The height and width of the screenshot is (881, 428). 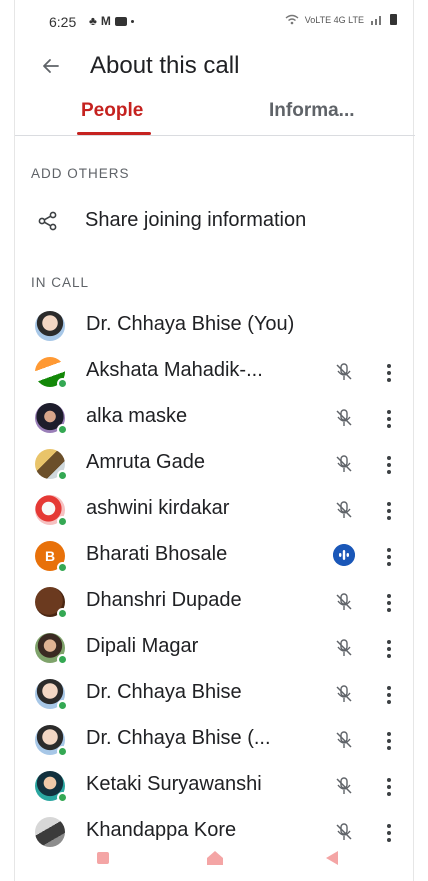 What do you see at coordinates (174, 784) in the screenshot?
I see `participant-name: Ketaki Suryawanshi` at bounding box center [174, 784].